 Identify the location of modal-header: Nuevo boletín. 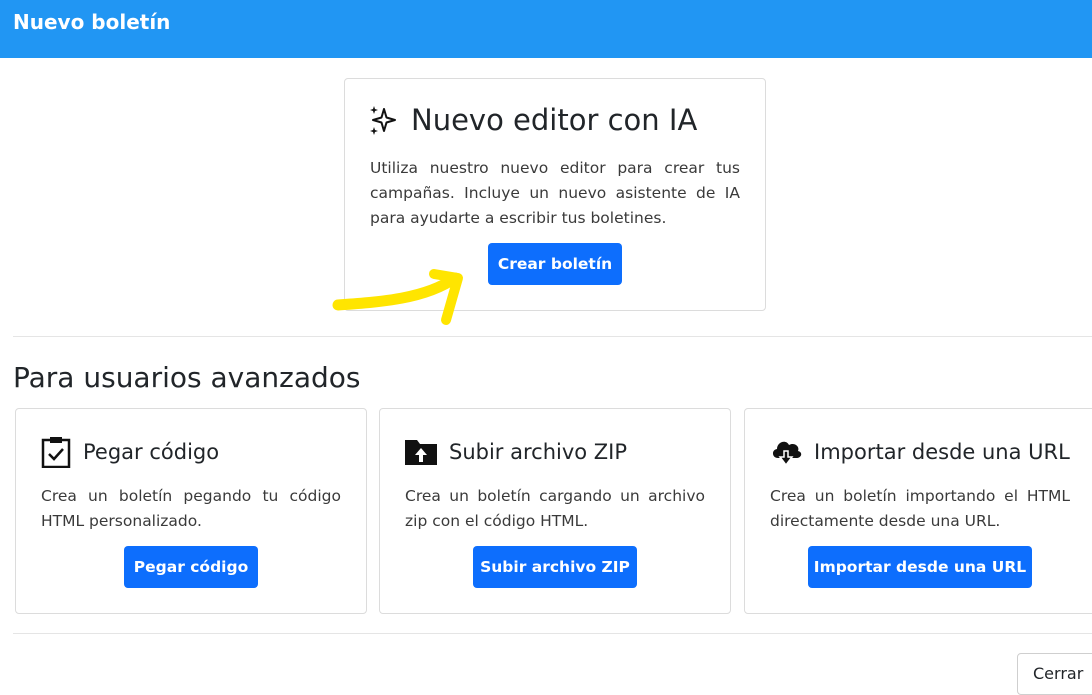
(546, 29).